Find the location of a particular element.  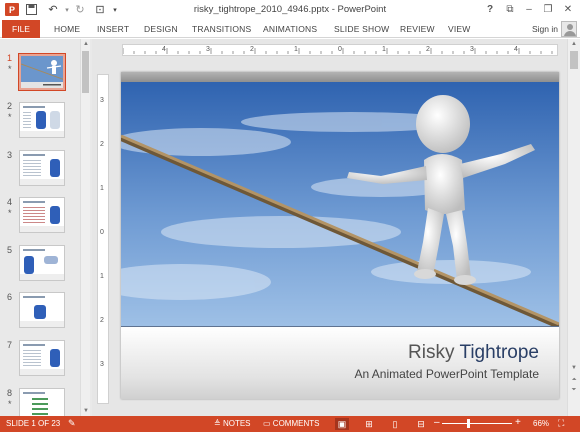

normal-view-button: ▣ is located at coordinates (342, 424).